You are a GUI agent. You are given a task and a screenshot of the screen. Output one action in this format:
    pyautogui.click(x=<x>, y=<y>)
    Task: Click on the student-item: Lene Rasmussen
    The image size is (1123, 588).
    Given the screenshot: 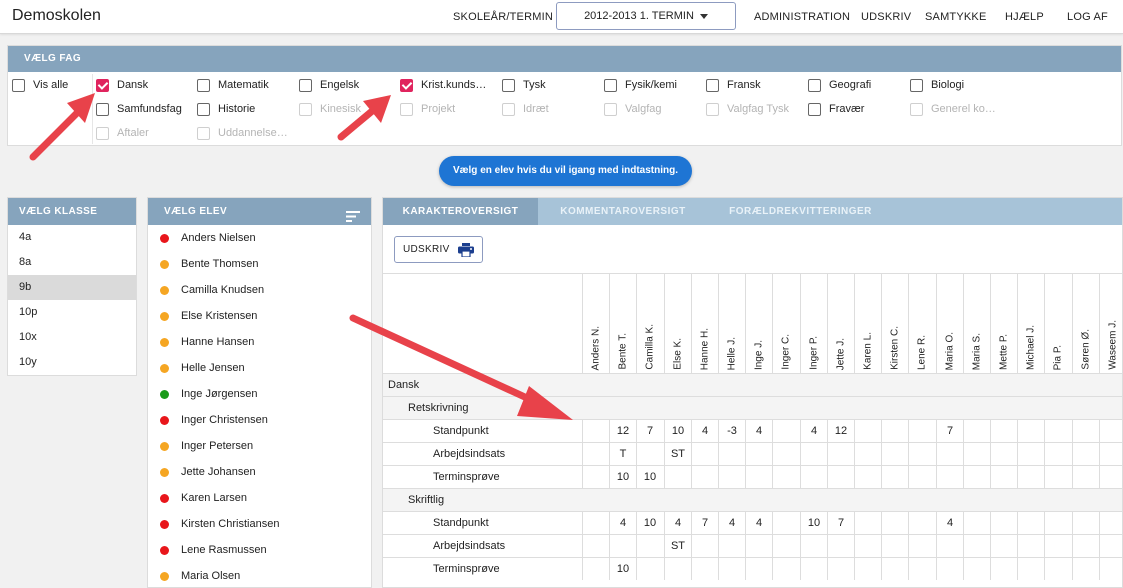 What is the action you would take?
    pyautogui.click(x=259, y=550)
    